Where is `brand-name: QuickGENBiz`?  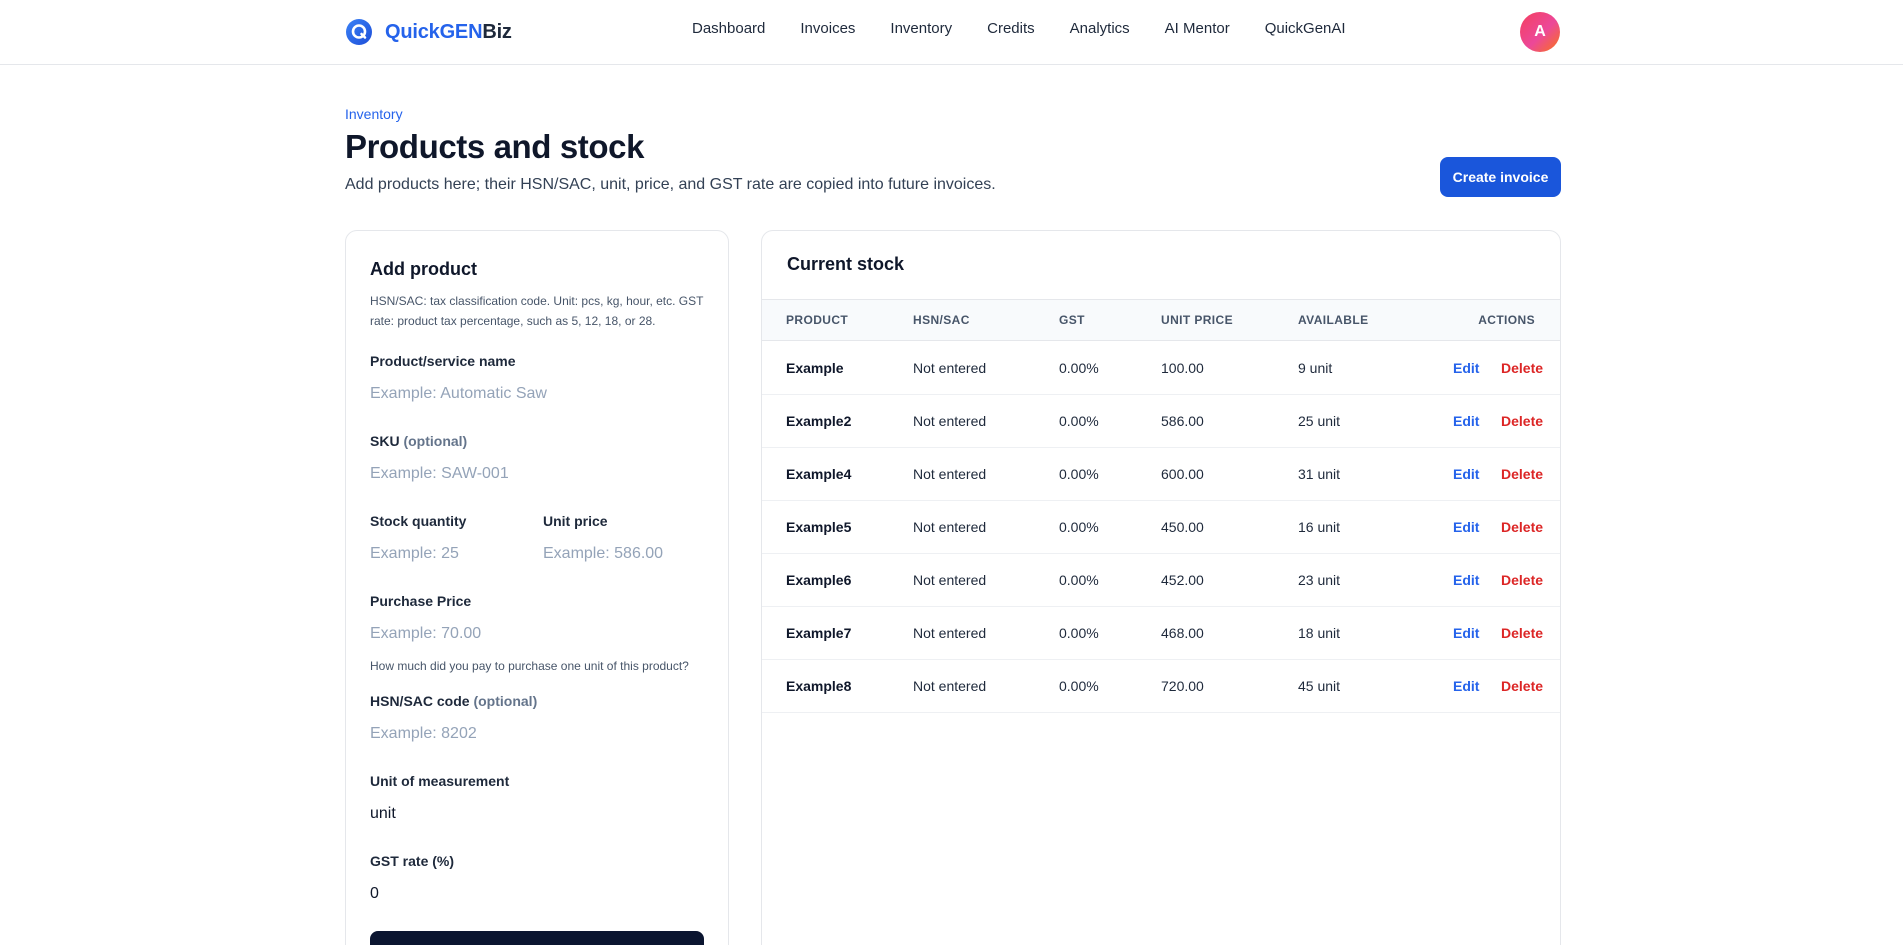
brand-name: QuickGENBiz is located at coordinates (448, 32).